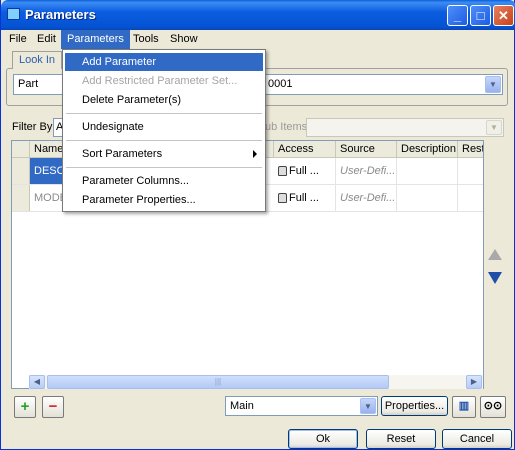 The width and height of the screenshot is (515, 450). What do you see at coordinates (401, 439) in the screenshot?
I see `reset-button: Reset` at bounding box center [401, 439].